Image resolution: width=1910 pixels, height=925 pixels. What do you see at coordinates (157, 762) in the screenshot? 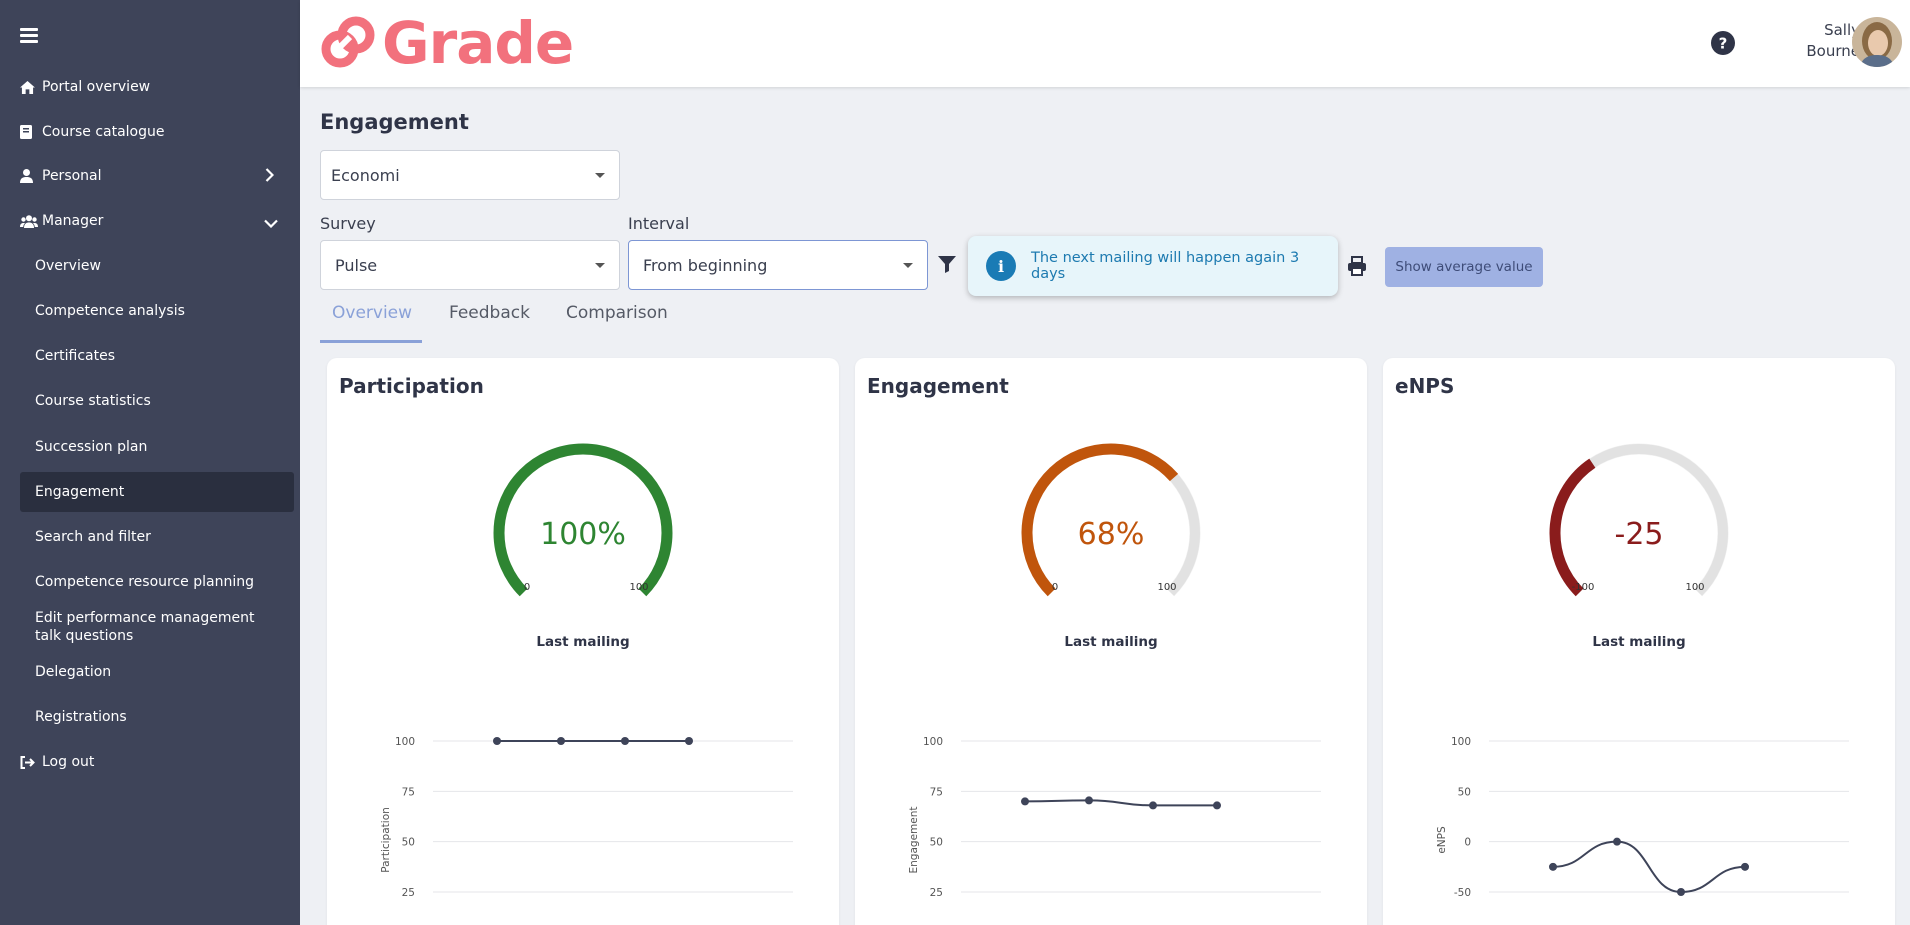
I see `sidebar-item-log-out: Log out` at bounding box center [157, 762].